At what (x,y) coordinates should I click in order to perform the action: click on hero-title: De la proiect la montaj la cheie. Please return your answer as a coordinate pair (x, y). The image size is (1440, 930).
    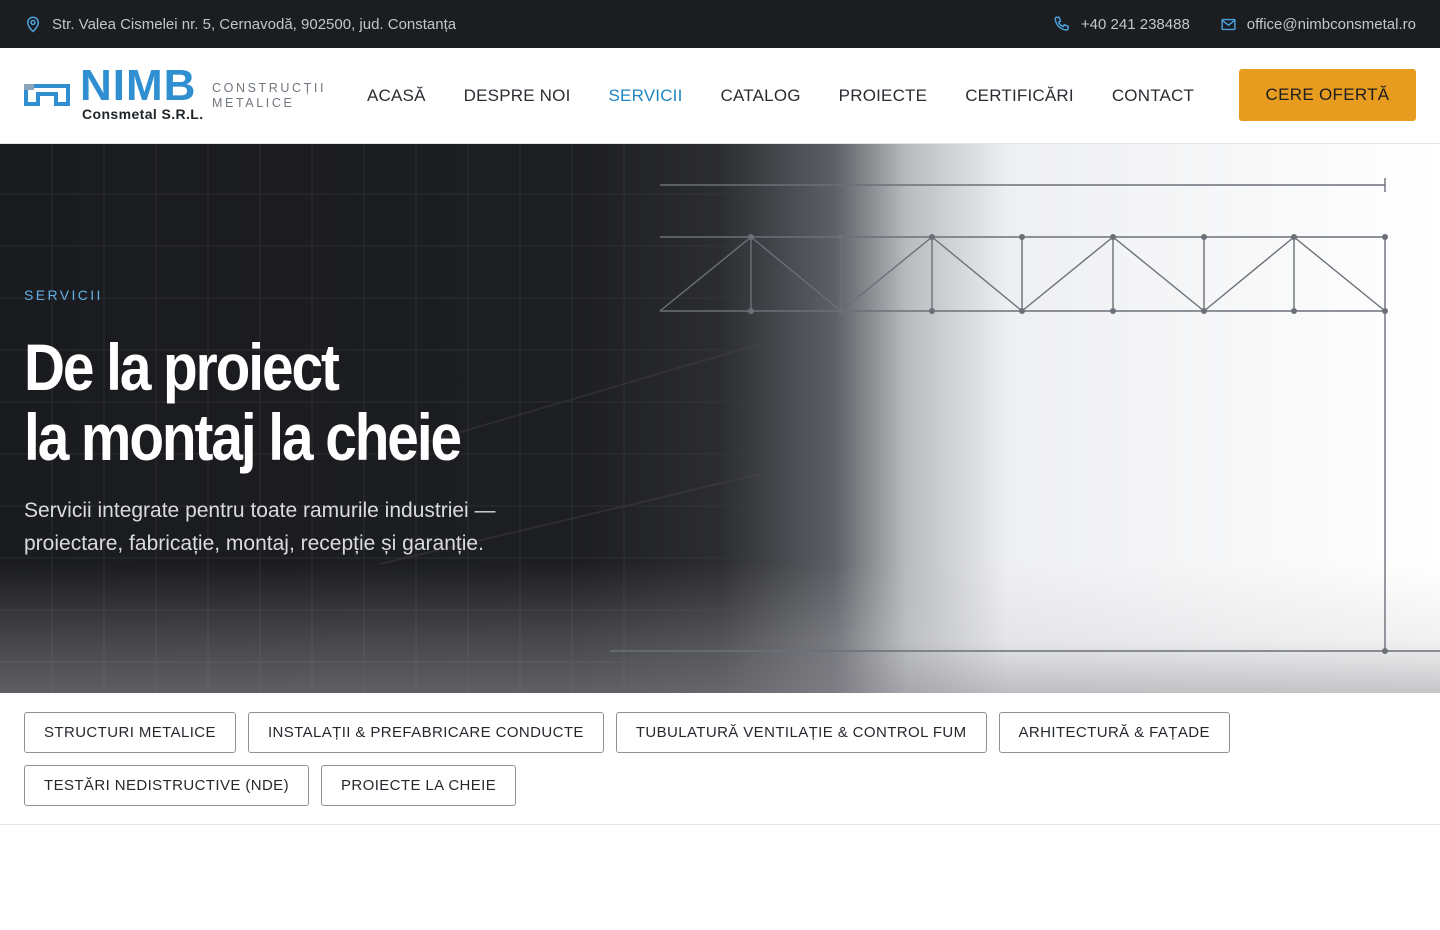
    Looking at the image, I should click on (243, 402).